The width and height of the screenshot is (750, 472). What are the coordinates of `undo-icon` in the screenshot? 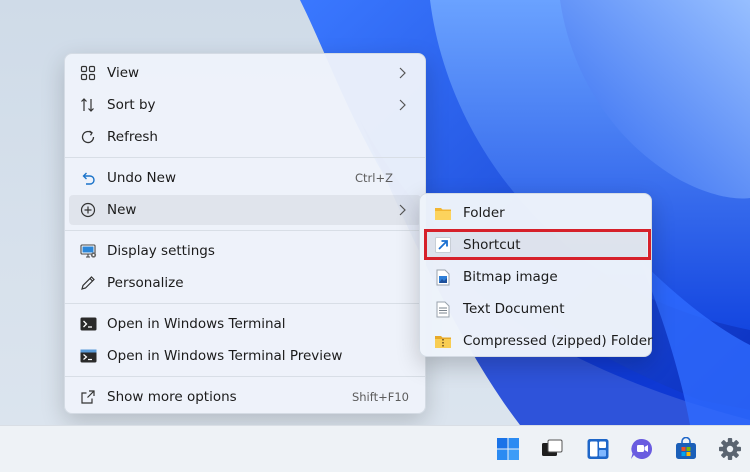 It's located at (88, 178).